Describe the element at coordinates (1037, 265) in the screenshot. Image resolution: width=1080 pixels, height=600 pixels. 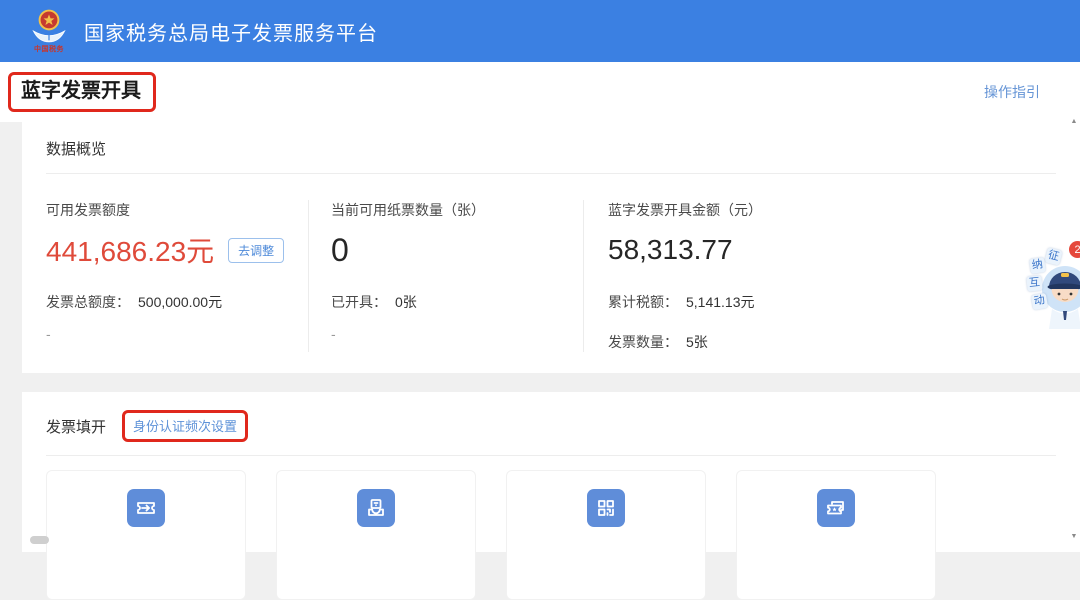
I see `mascot-char-tag: 纳` at that location.